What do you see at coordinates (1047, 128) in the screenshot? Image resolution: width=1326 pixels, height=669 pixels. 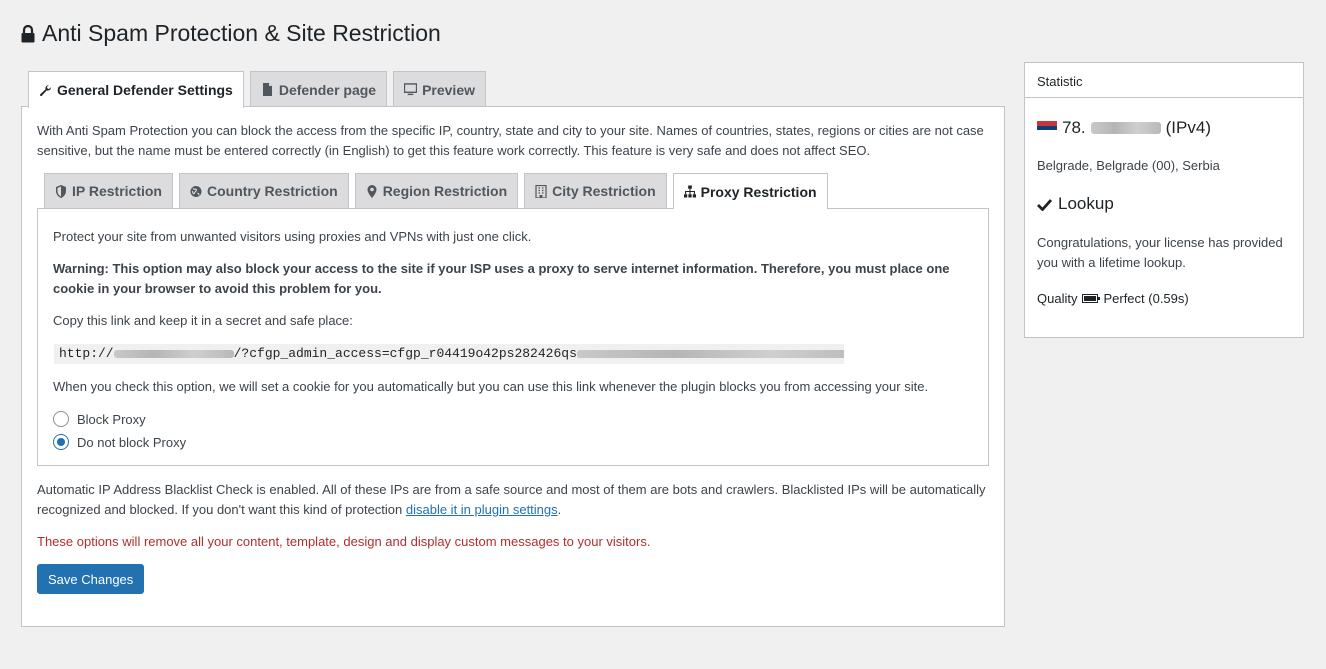 I see `serbia-flag-icon` at bounding box center [1047, 128].